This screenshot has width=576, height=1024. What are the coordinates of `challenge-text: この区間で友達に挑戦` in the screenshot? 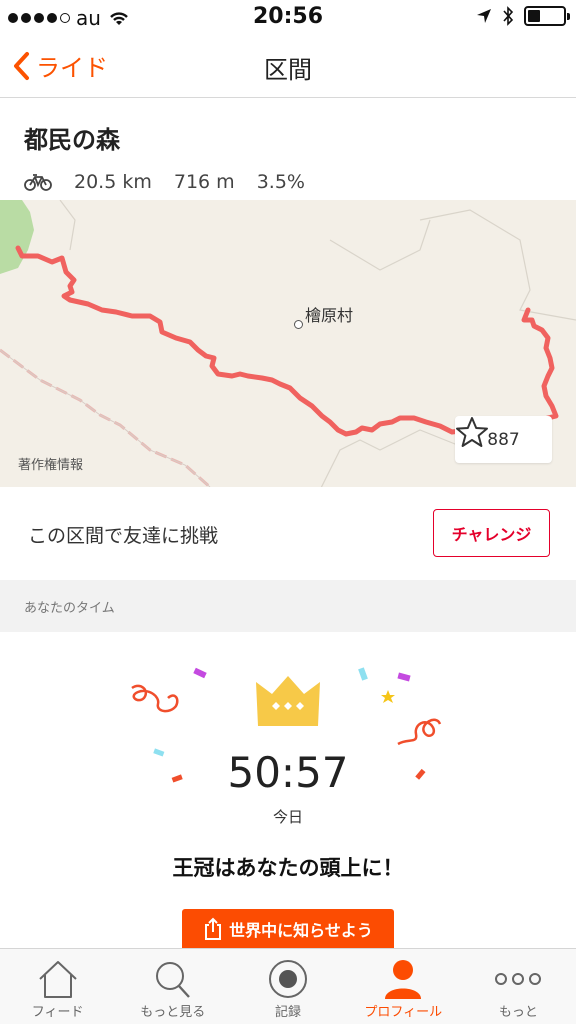 It's located at (123, 536).